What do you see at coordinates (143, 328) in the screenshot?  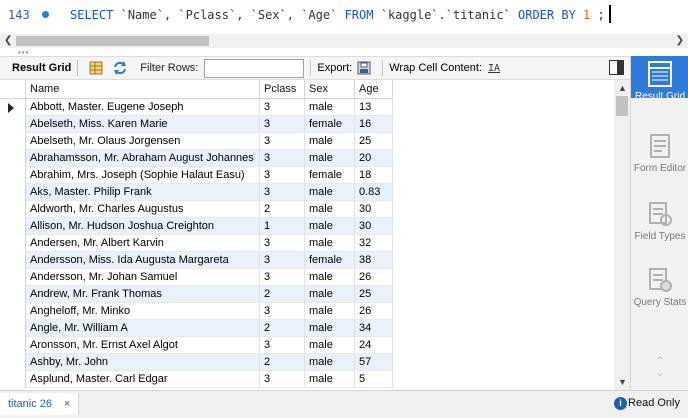 I see `cell-name: Angle, Mr. William A` at bounding box center [143, 328].